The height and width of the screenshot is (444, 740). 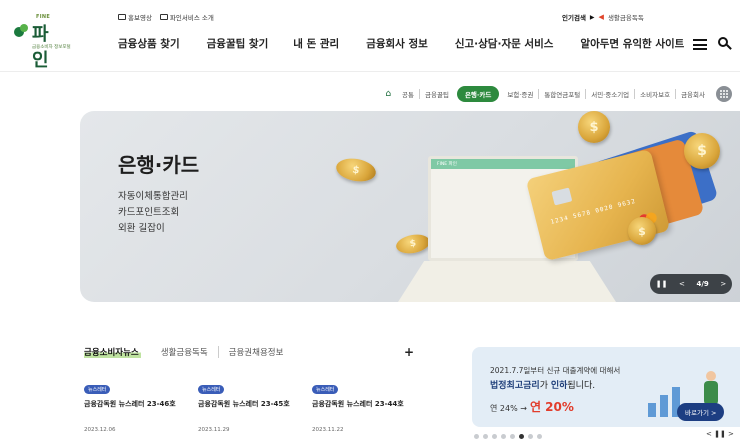 I want to click on promo-rate-from: 연 24% →, so click(x=508, y=408).